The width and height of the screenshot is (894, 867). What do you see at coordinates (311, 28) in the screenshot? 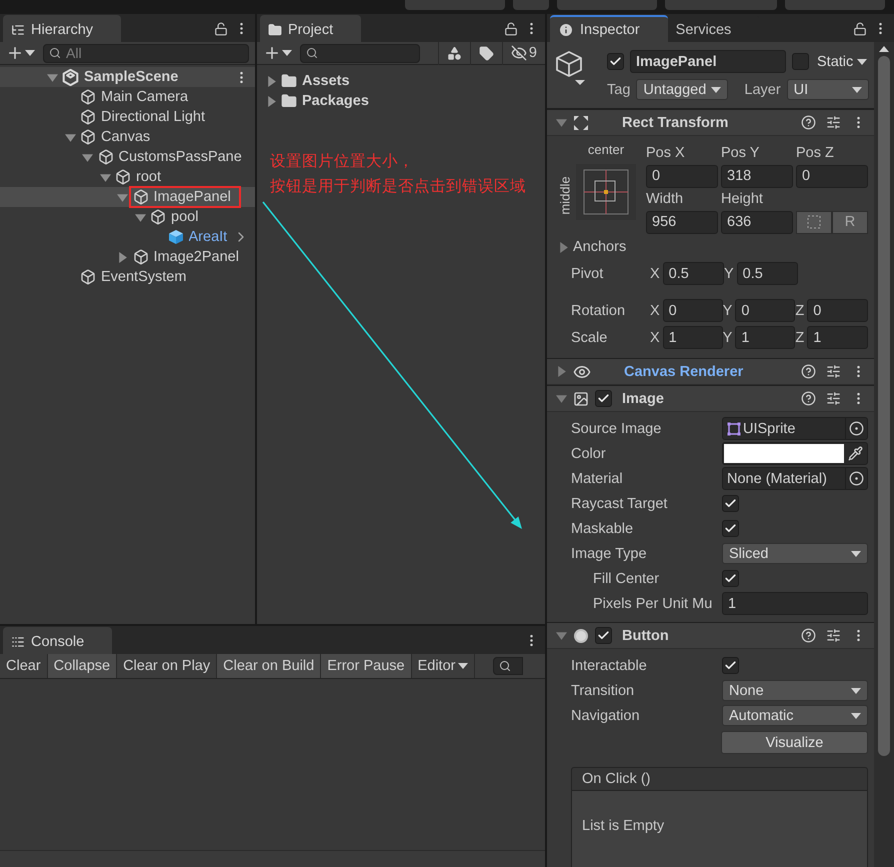
I see `panel-tab: Project` at bounding box center [311, 28].